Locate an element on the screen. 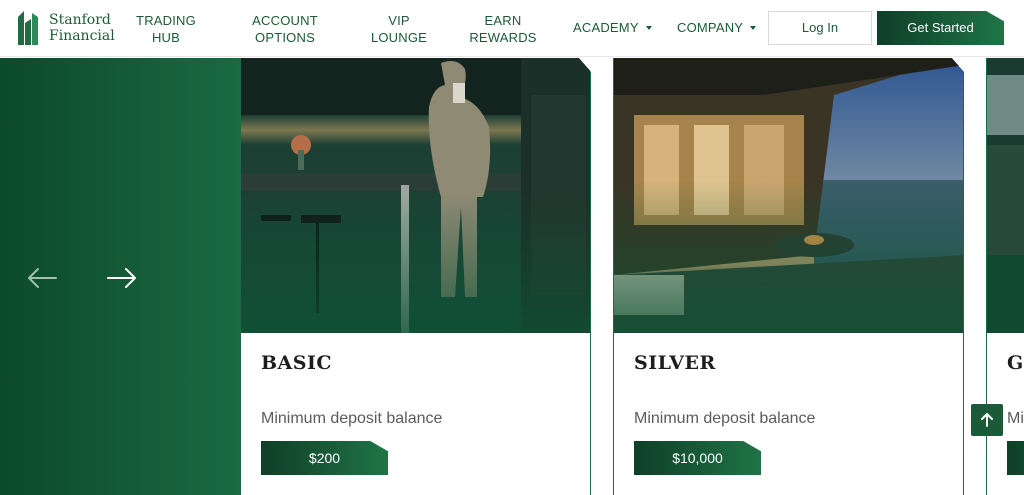 The height and width of the screenshot is (495, 1024). price-badge: $200 is located at coordinates (324, 458).